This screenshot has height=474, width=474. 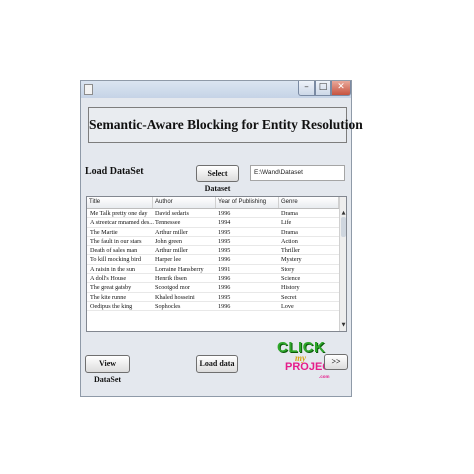 I want to click on scroll-down-arrow-icon: ▼, so click(x=343, y=325).